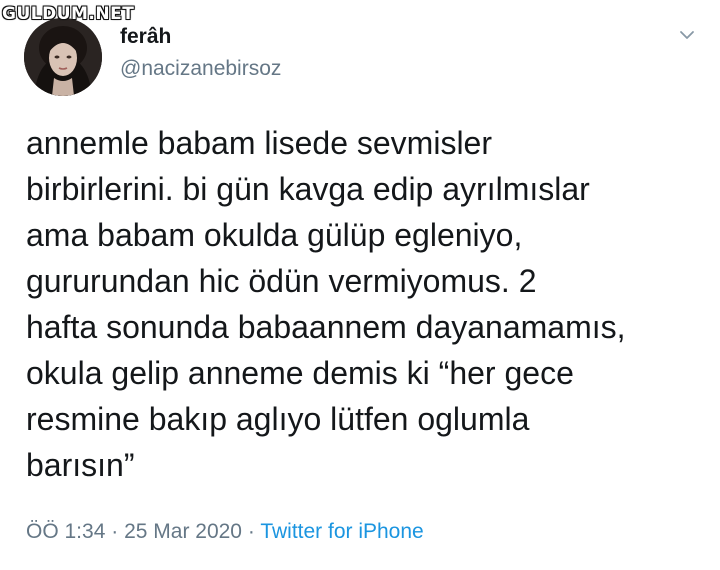  Describe the element at coordinates (341, 531) in the screenshot. I see `tweet-source-link: Twitter for iPhone` at that location.